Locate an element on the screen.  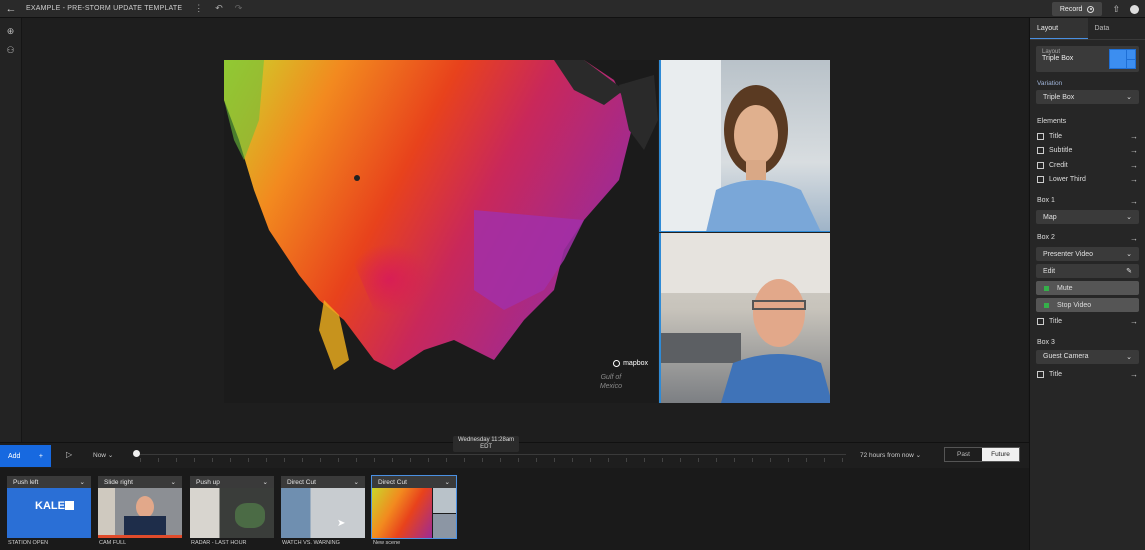
scene-thumbnail: KALE is located at coordinates (49, 513).